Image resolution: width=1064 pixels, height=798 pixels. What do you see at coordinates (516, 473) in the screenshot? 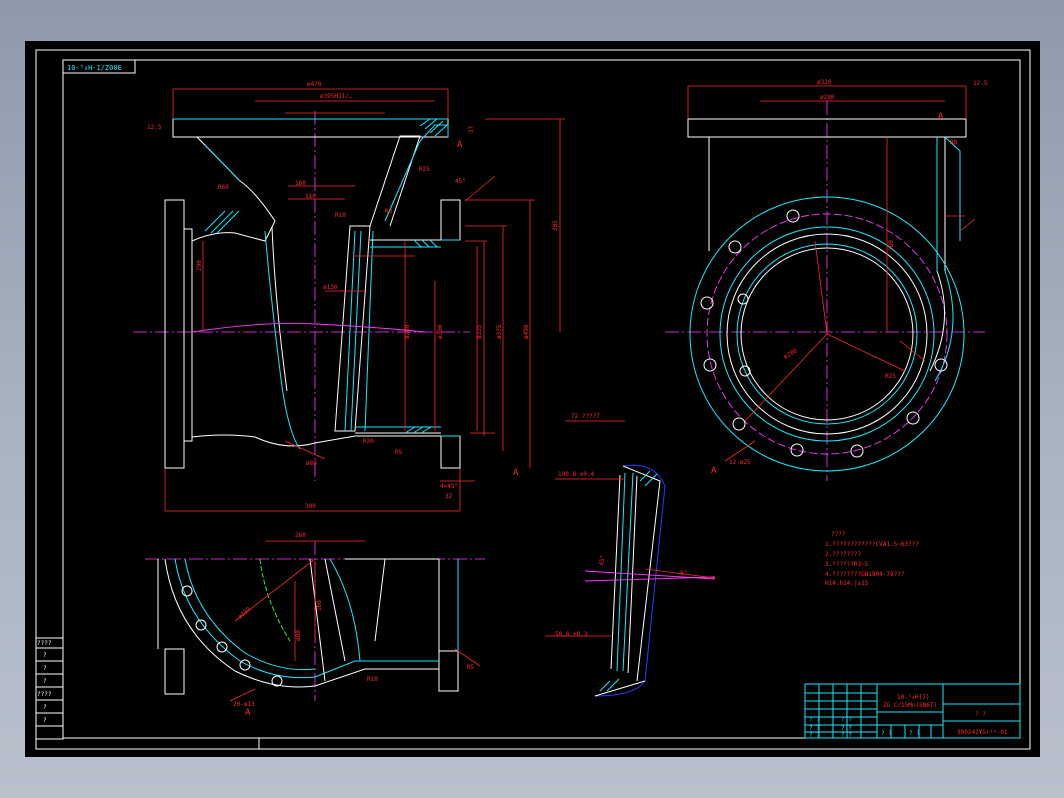
I see `section-mark-a-bottom: A` at bounding box center [516, 473].